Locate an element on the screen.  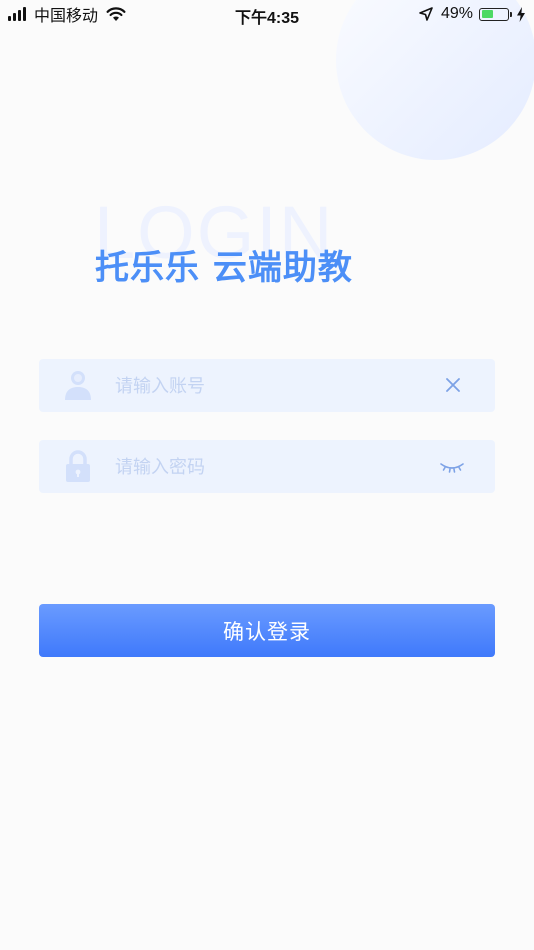
eye-closed-icon is located at coordinates (452, 466).